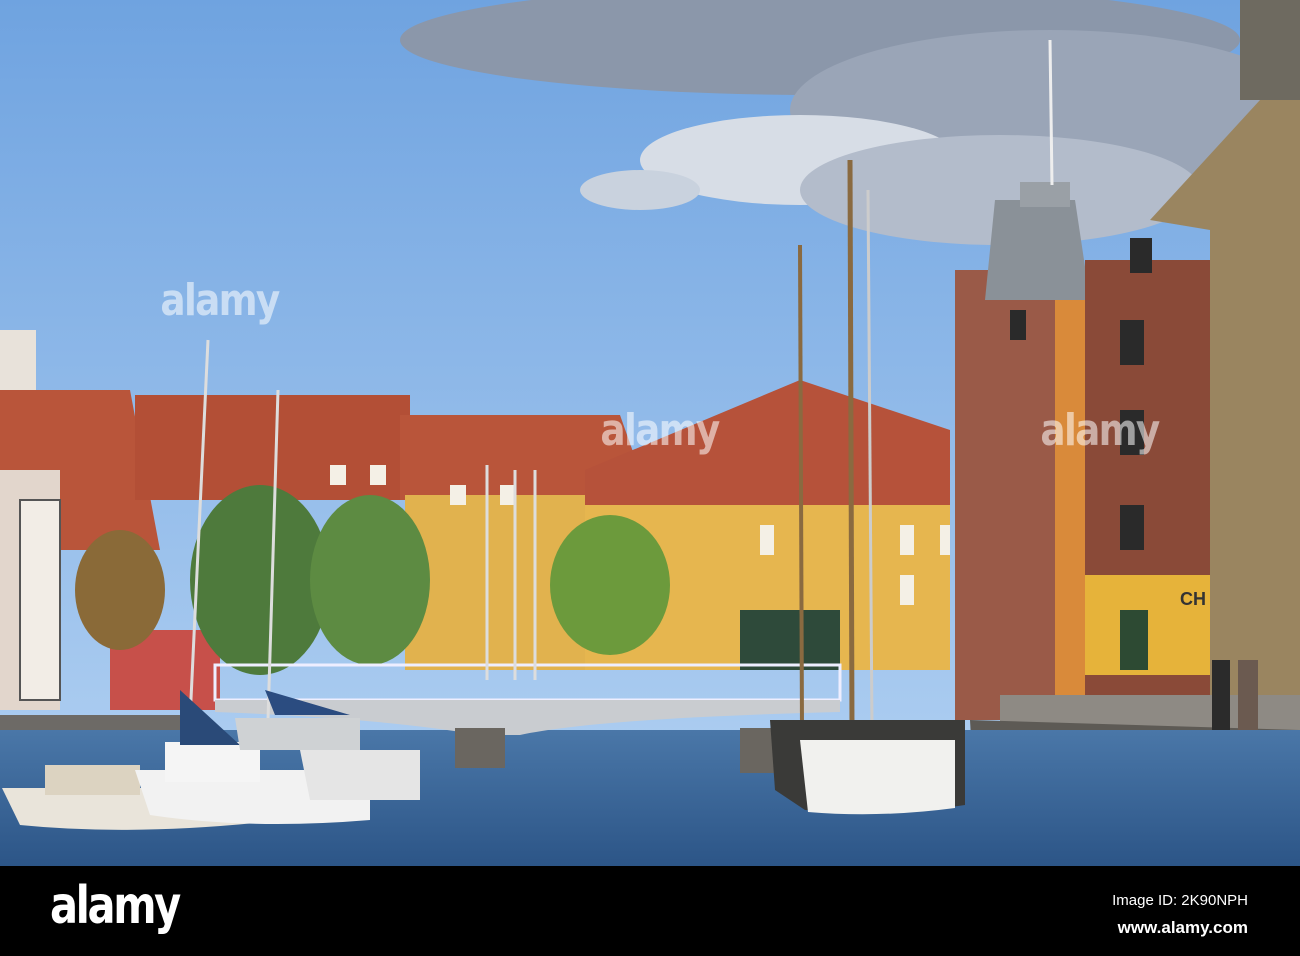 This screenshot has width=1300, height=956. What do you see at coordinates (1182, 927) in the screenshot?
I see `site-url: www.alamy.com` at bounding box center [1182, 927].